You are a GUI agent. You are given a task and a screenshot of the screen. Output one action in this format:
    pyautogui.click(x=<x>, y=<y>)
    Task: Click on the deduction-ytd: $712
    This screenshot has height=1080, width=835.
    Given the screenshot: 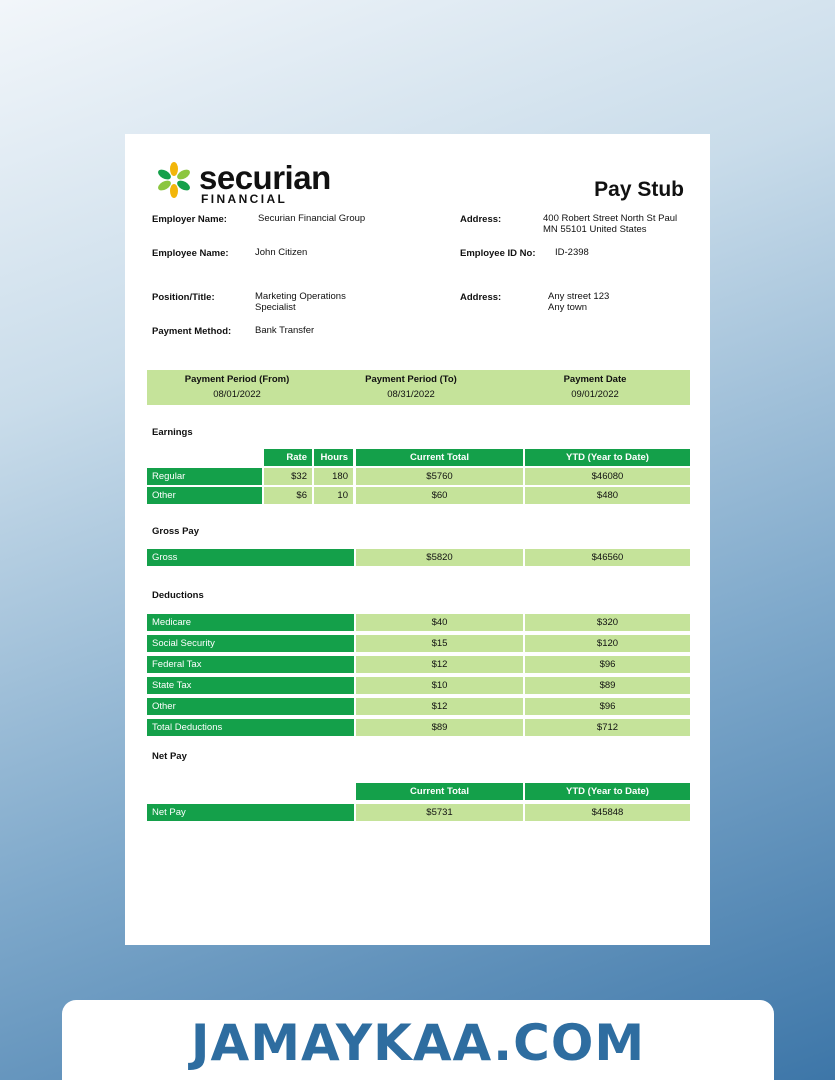 What is the action you would take?
    pyautogui.click(x=607, y=727)
    